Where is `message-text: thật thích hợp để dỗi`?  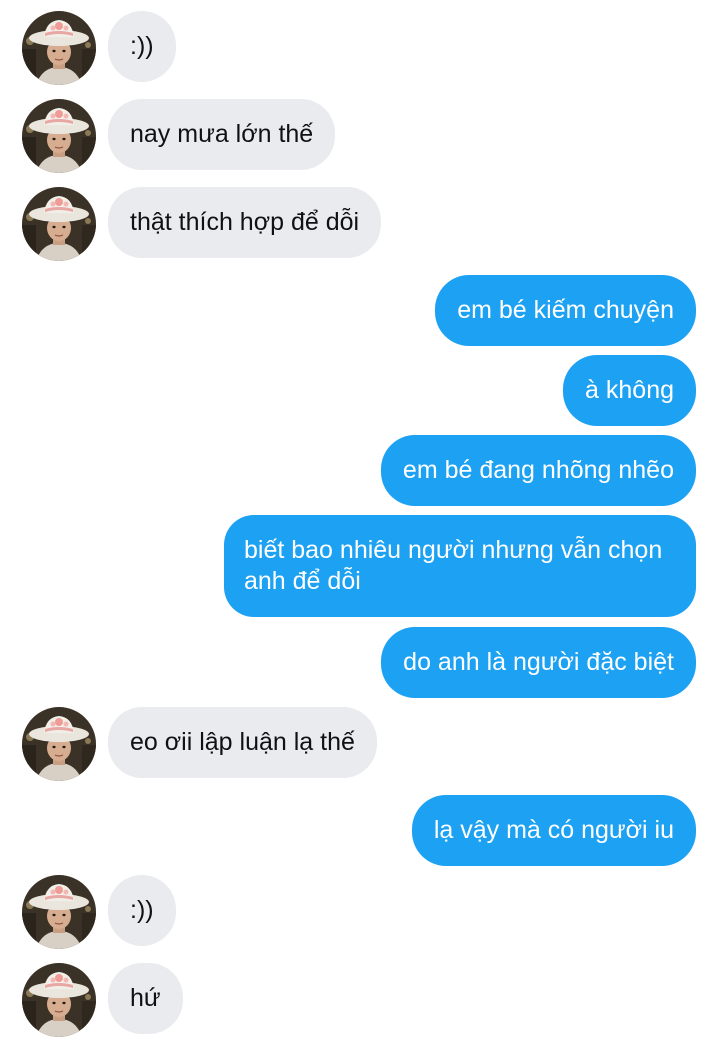
message-text: thật thích hợp để dỗi is located at coordinates (245, 222).